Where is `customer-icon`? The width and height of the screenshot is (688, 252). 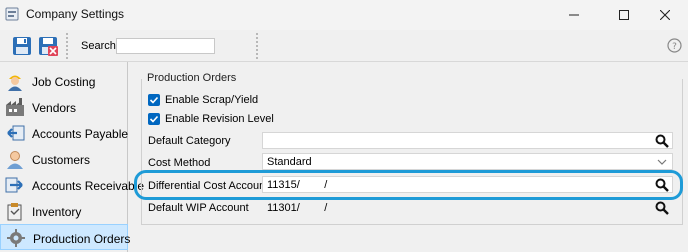 customer-icon is located at coordinates (15, 160).